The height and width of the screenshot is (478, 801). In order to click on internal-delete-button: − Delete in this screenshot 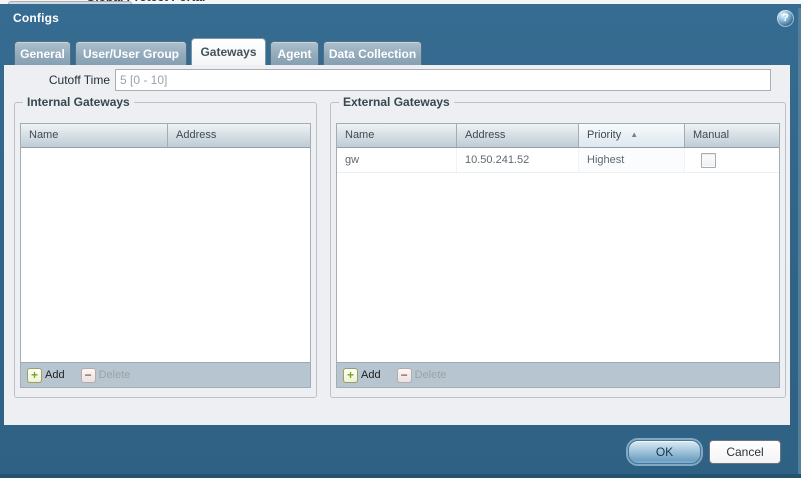, I will do `click(105, 375)`.